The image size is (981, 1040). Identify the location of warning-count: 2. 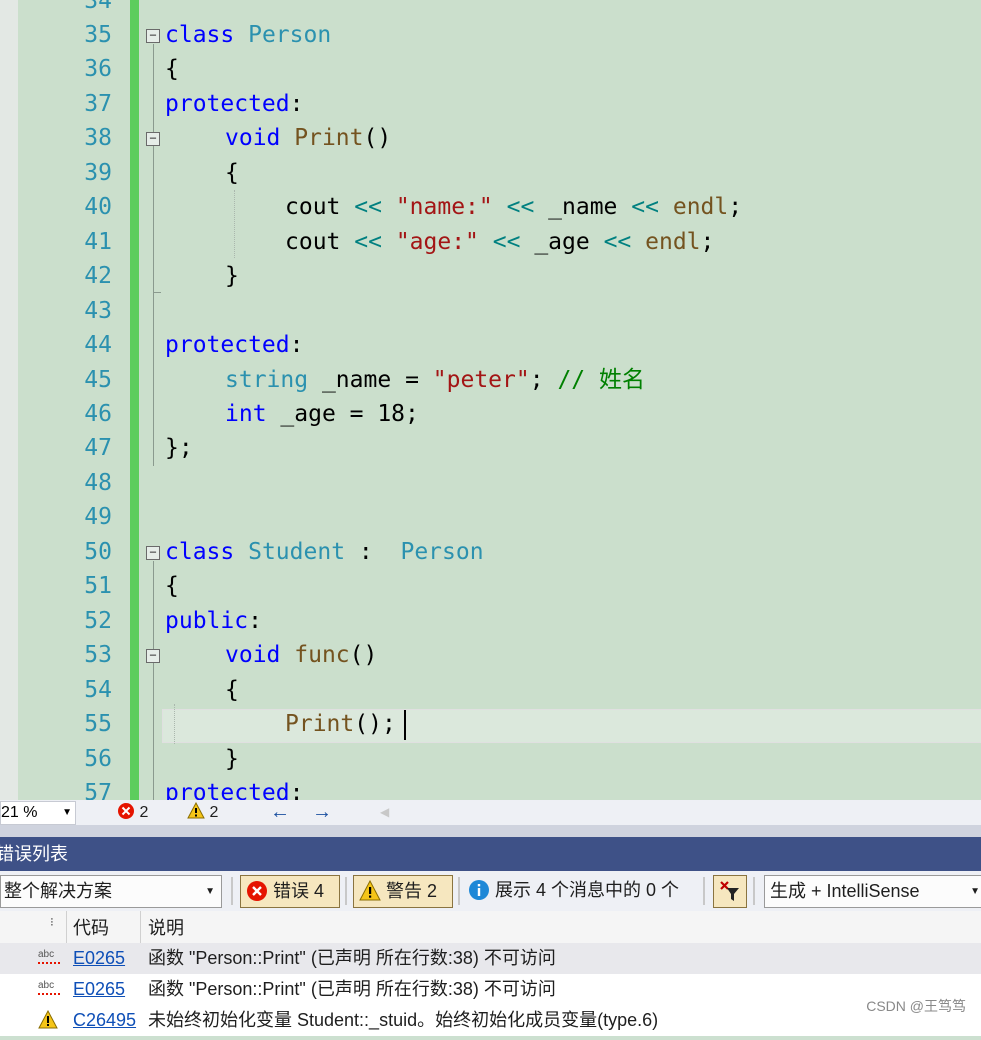
(202, 812).